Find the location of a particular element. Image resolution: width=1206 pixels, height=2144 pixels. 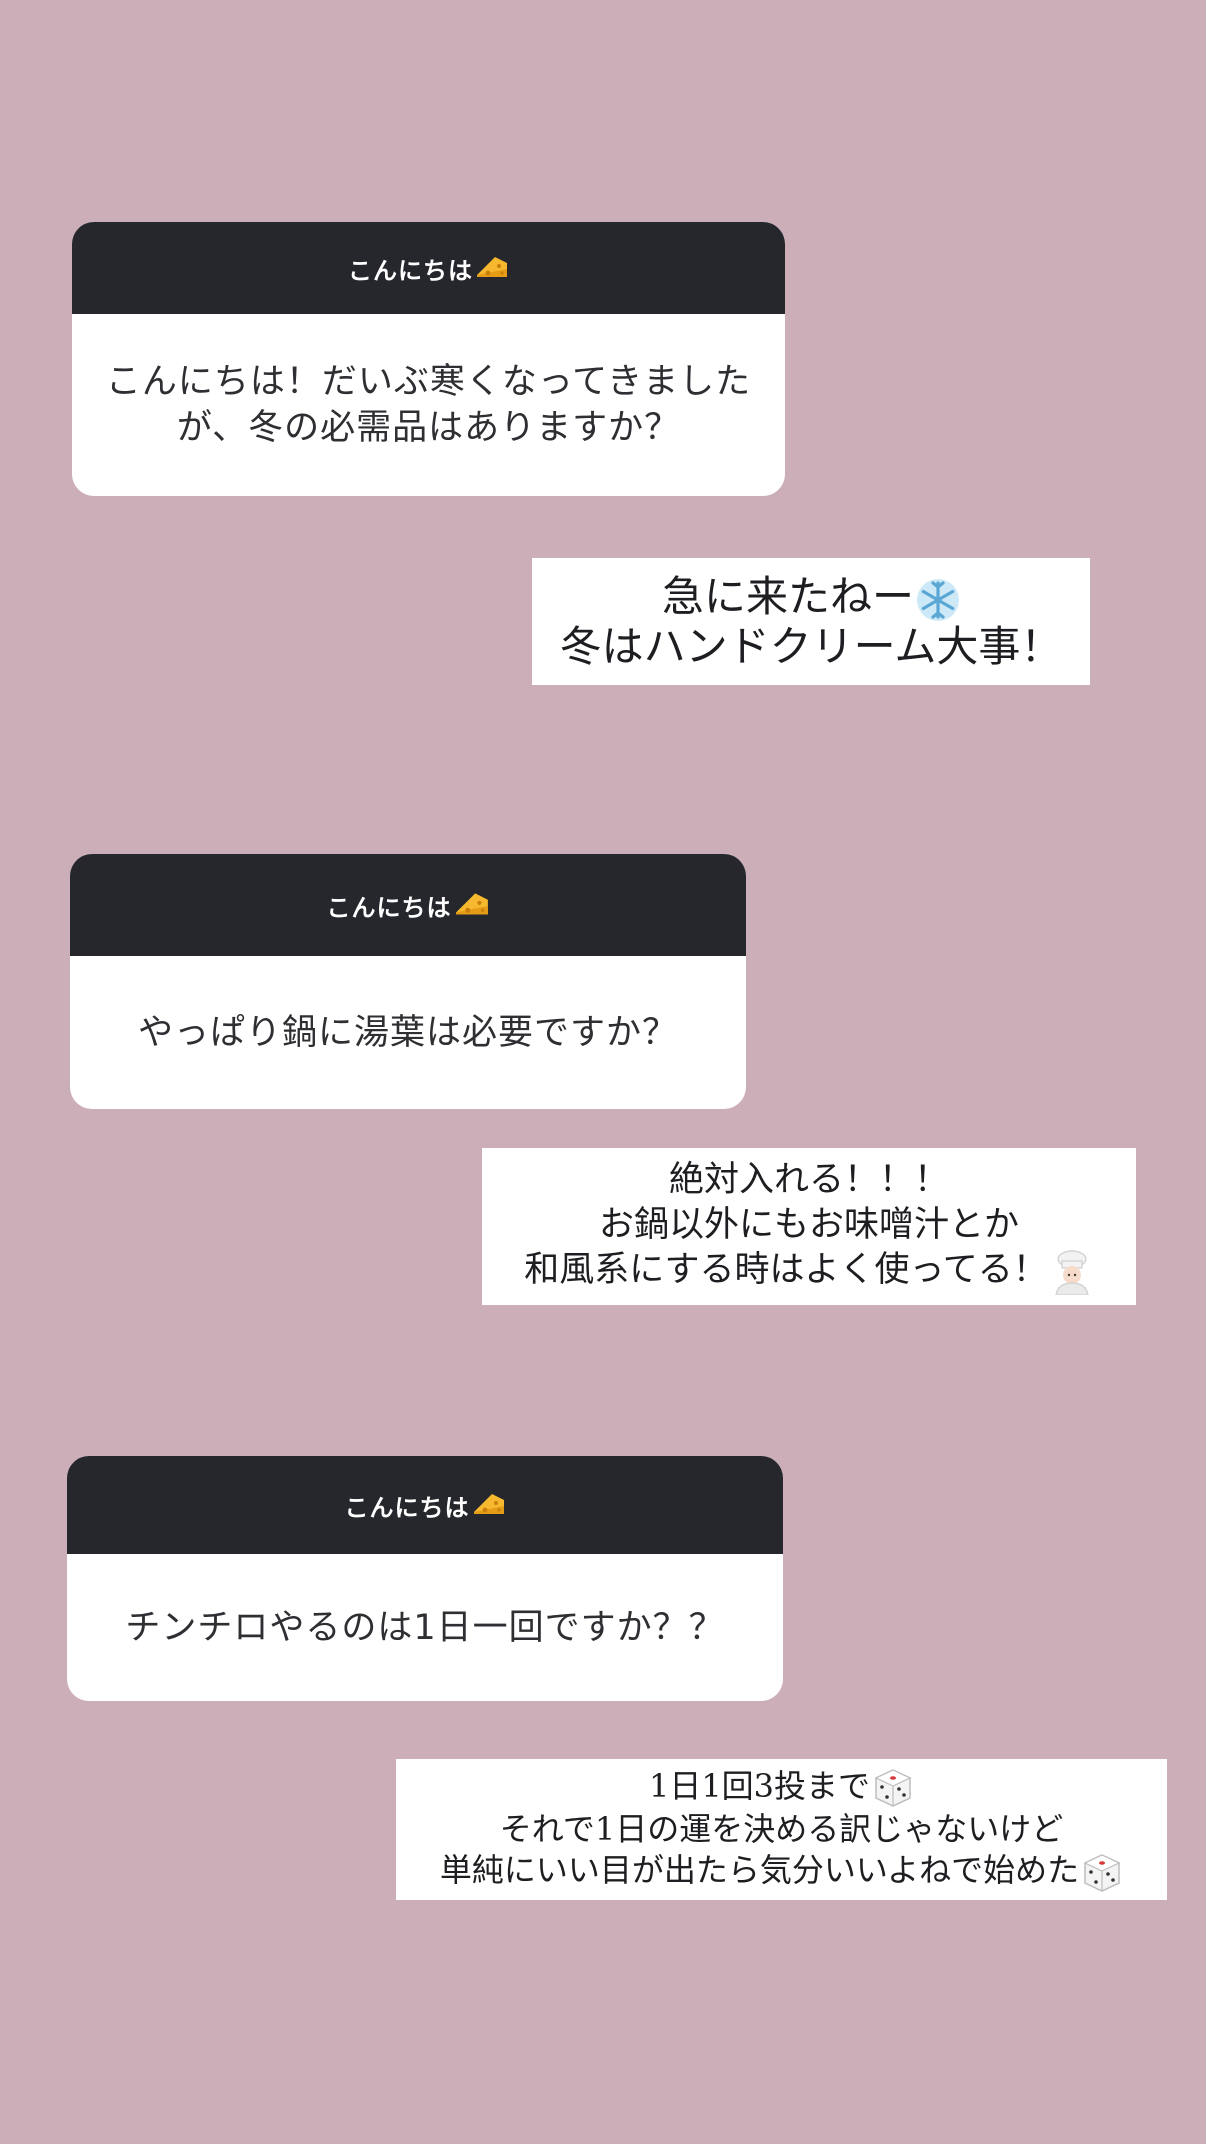

question-card-3: こんにちは チンチロやるのは1日一回ですか？？ is located at coordinates (425, 1578).